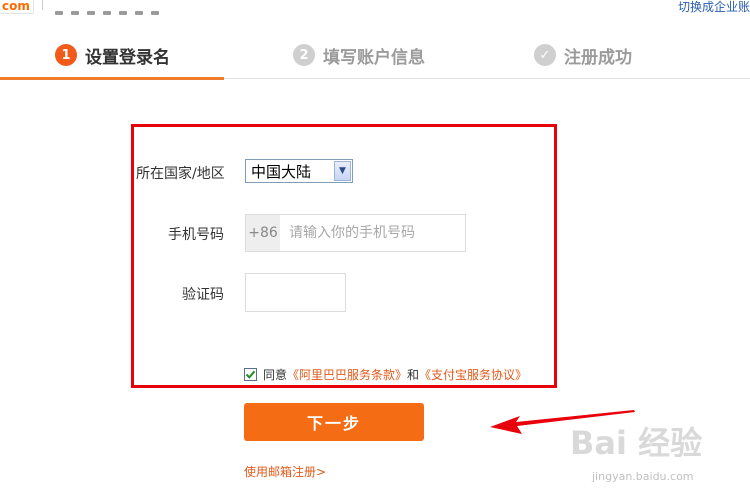 The image size is (750, 500). Describe the element at coordinates (17, 7) in the screenshot. I see `logo: com` at that location.